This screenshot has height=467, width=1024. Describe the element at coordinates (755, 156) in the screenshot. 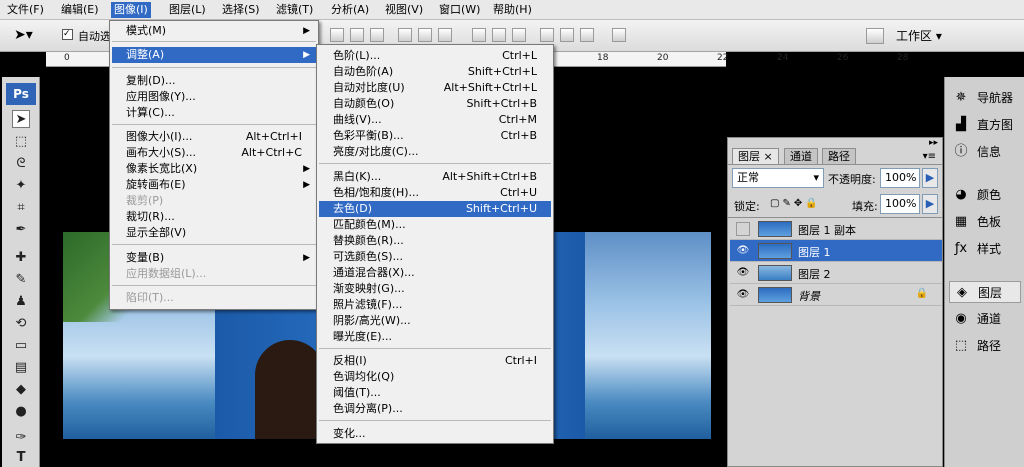

I see `tab-layers: 图层 ×` at that location.